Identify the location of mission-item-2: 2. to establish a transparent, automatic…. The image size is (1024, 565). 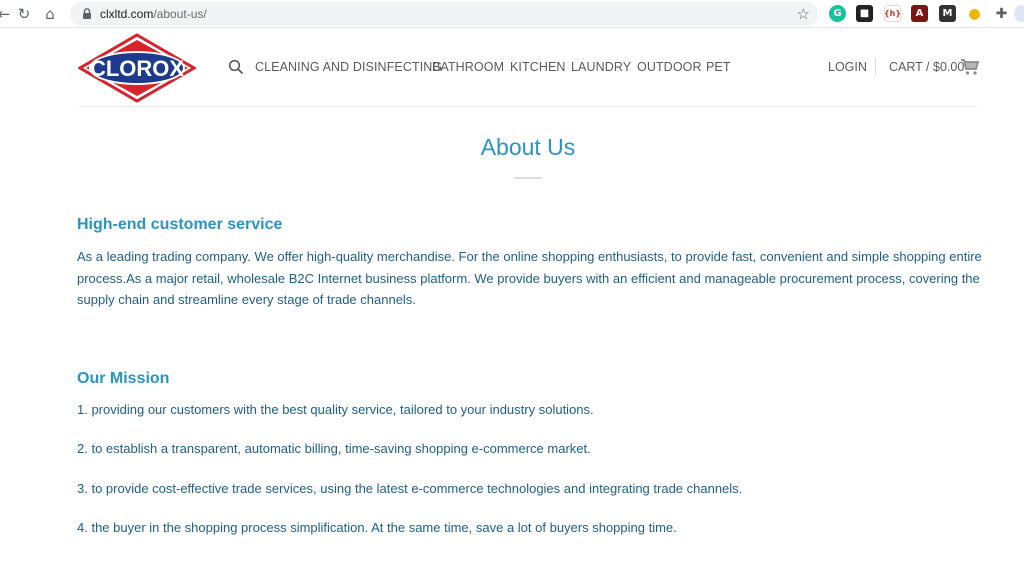
(334, 448).